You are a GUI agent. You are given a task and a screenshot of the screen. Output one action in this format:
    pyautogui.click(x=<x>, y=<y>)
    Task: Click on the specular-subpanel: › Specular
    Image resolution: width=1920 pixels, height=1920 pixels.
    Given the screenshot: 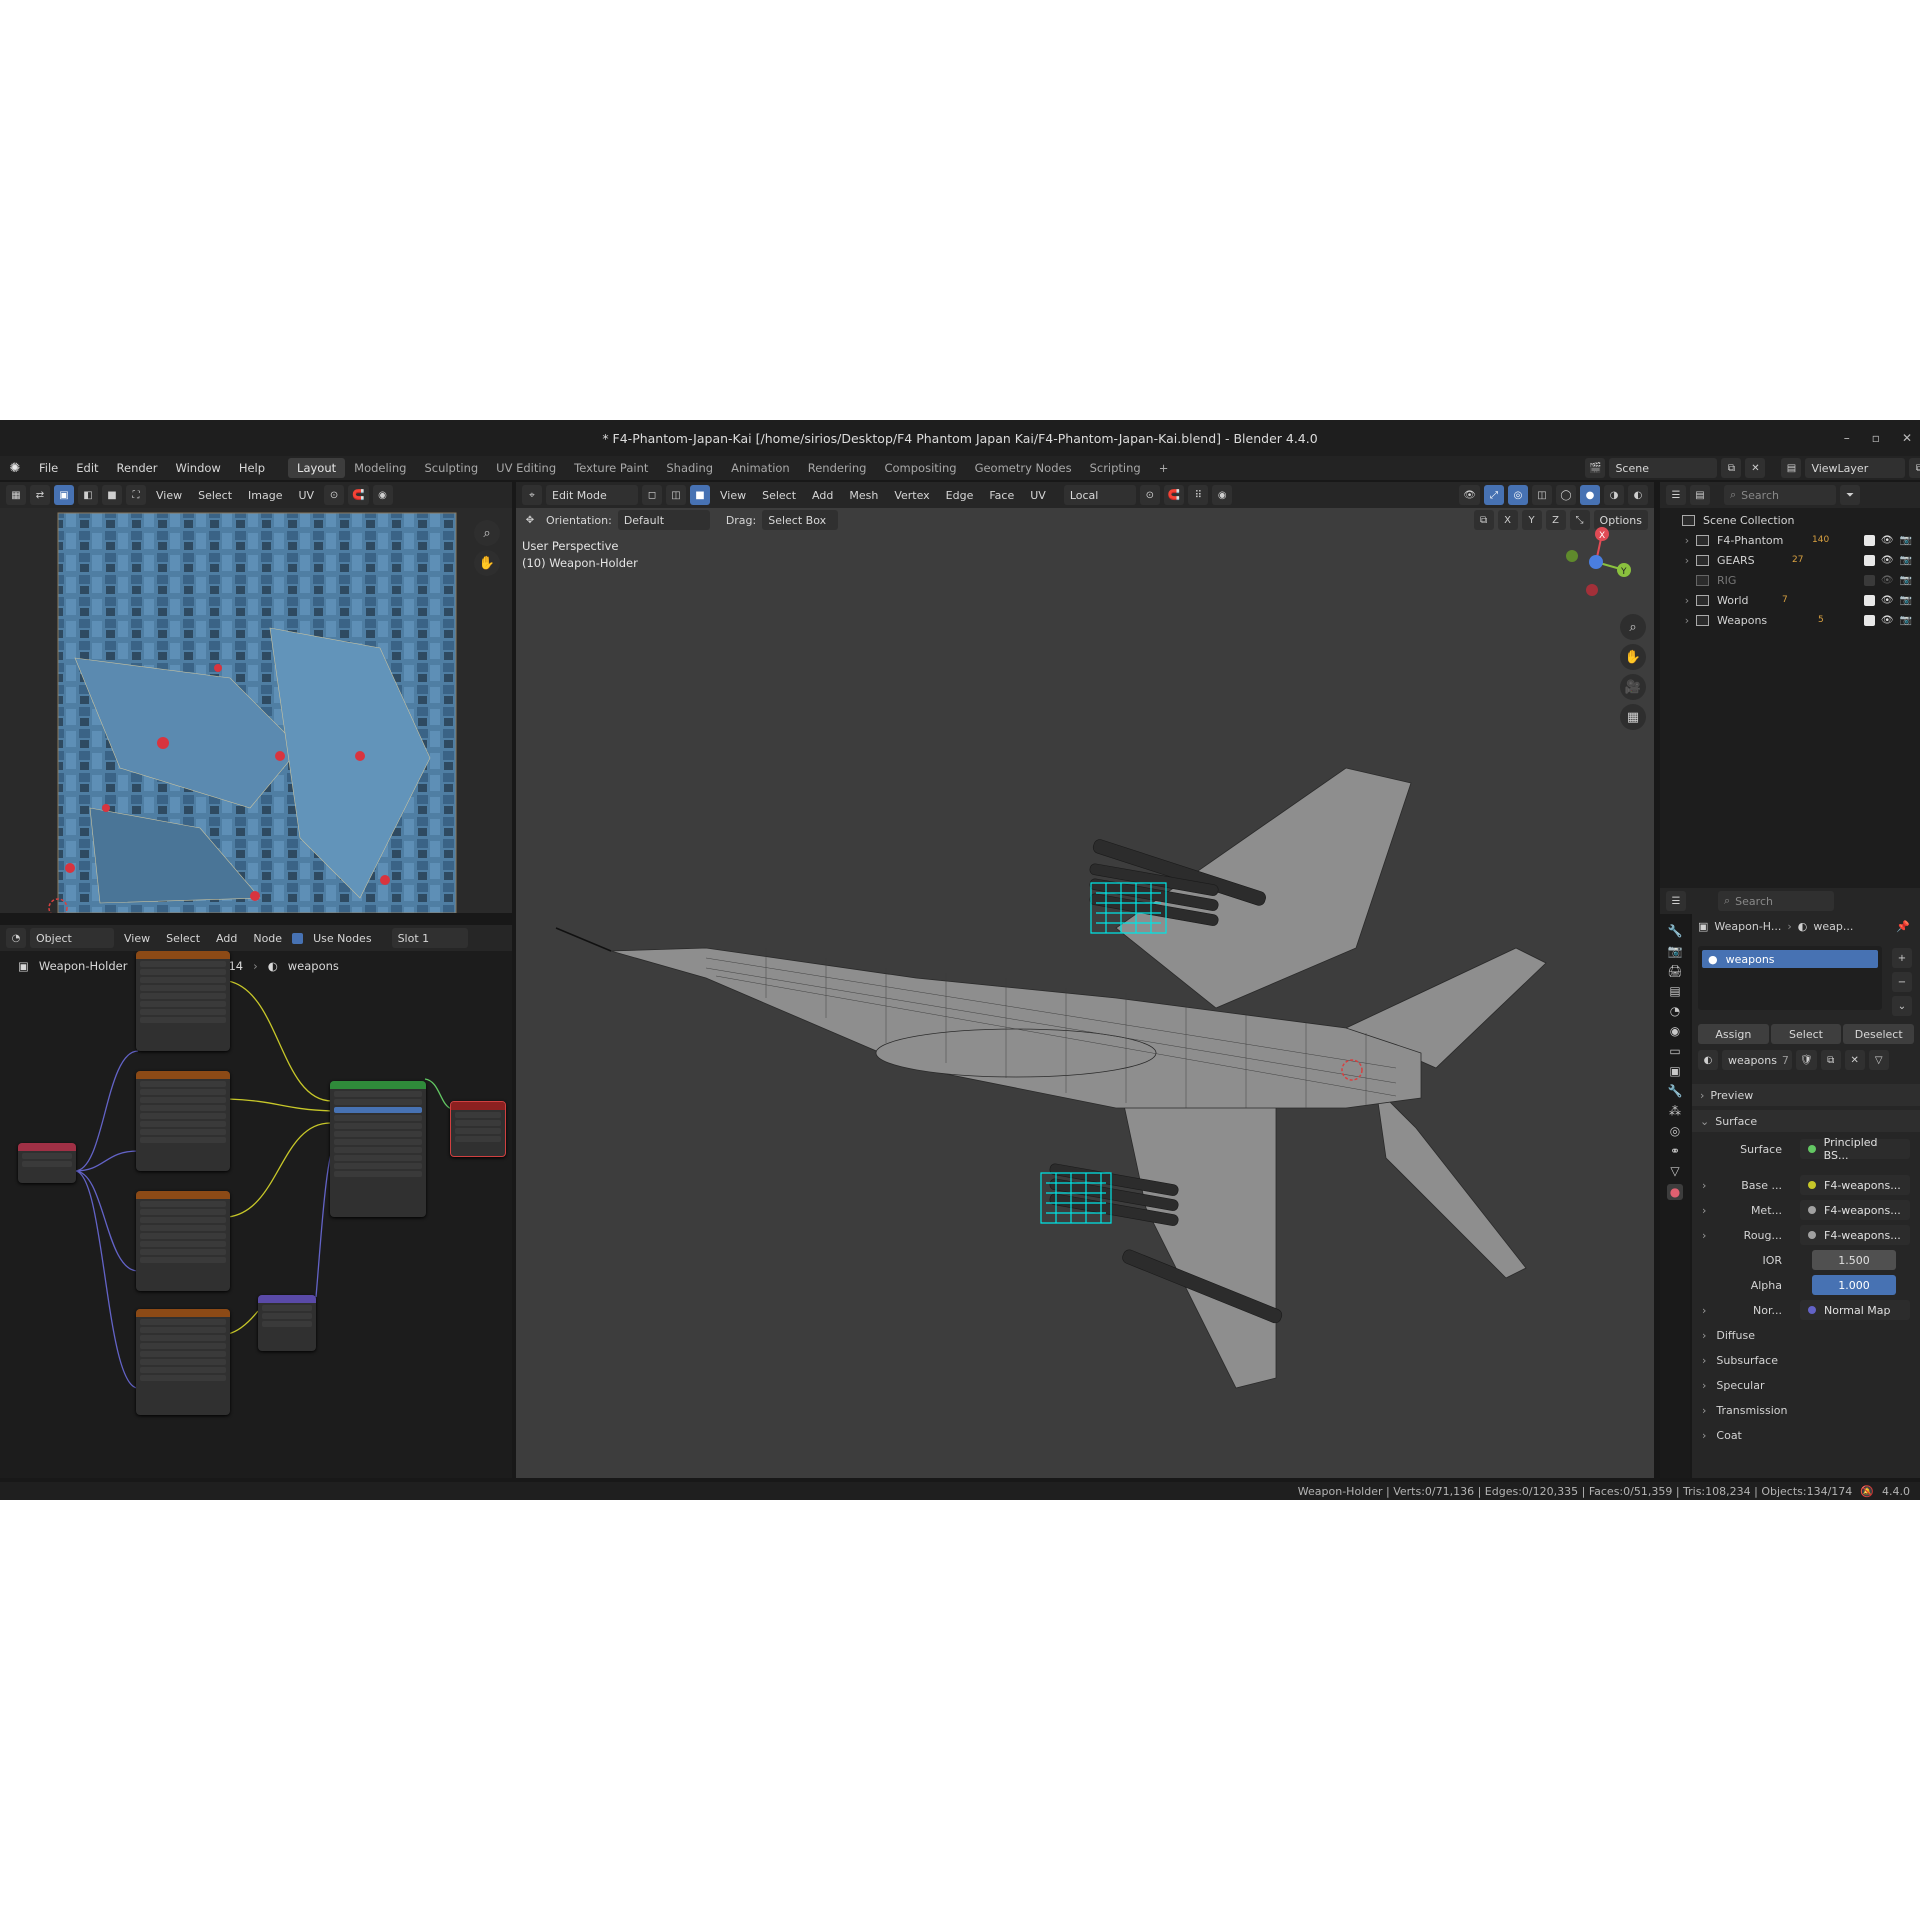 What is the action you would take?
    pyautogui.click(x=1806, y=1385)
    